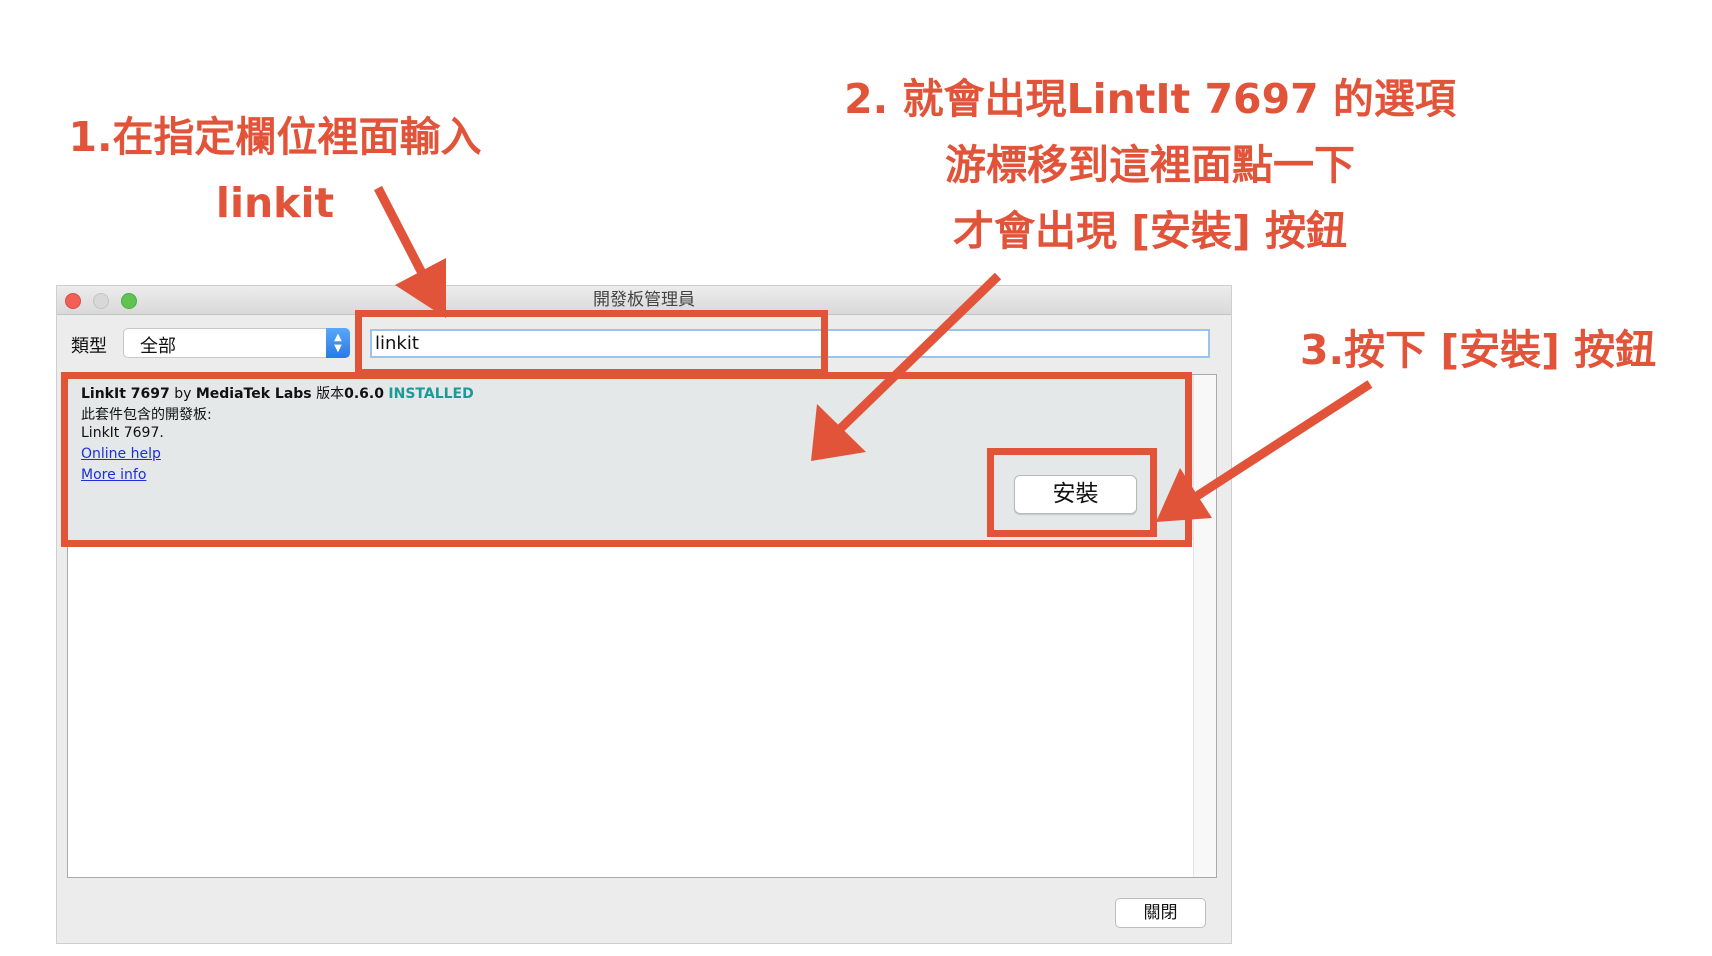  What do you see at coordinates (919, 352) in the screenshot?
I see `arrow-step2-shaft` at bounding box center [919, 352].